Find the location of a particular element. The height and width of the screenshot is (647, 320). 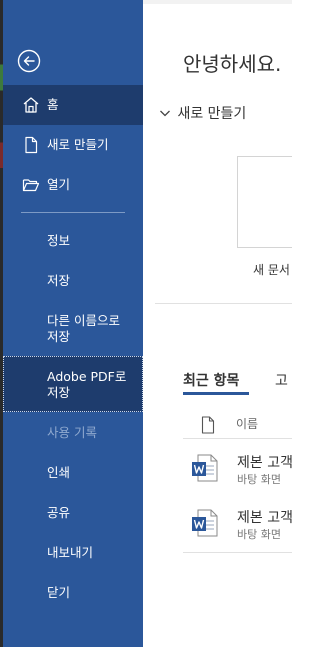

back-arrow-icon is located at coordinates (29, 61).